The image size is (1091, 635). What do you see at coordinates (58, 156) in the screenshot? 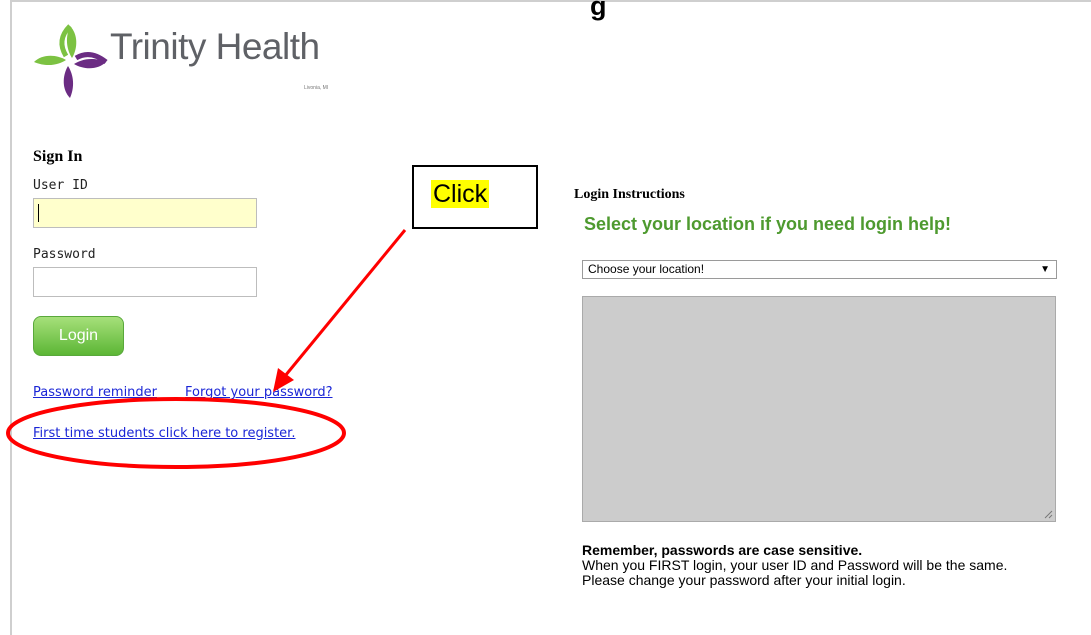
I see `signin-heading: Sign In` at bounding box center [58, 156].